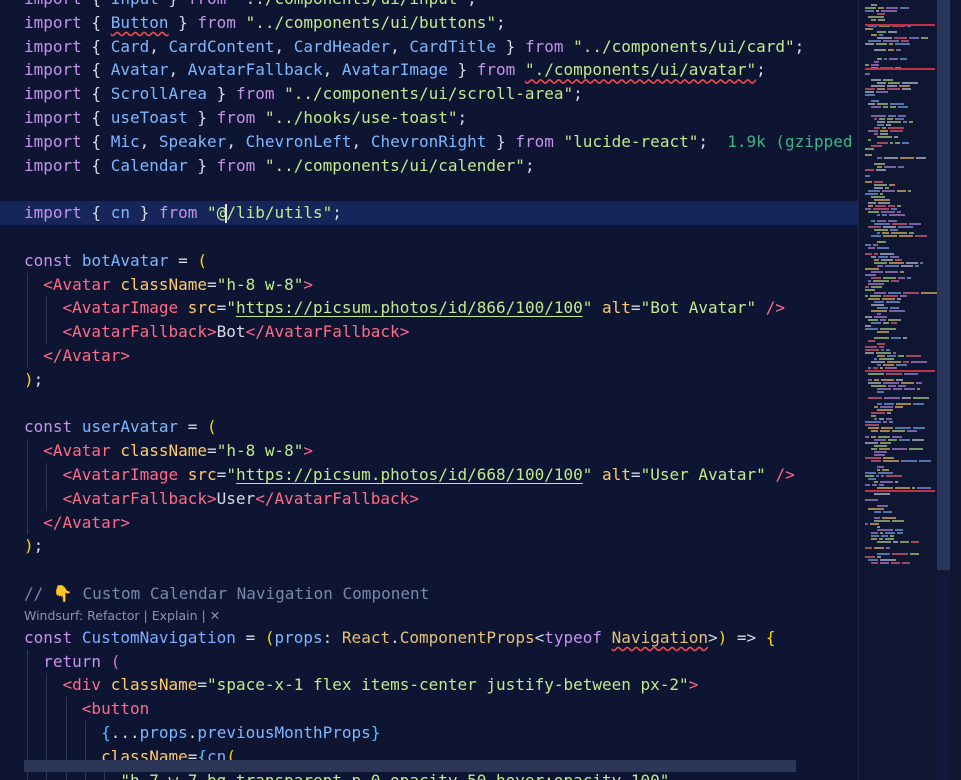 The image size is (961, 780). What do you see at coordinates (27, 685) in the screenshot?
I see `indent-guide` at bounding box center [27, 685].